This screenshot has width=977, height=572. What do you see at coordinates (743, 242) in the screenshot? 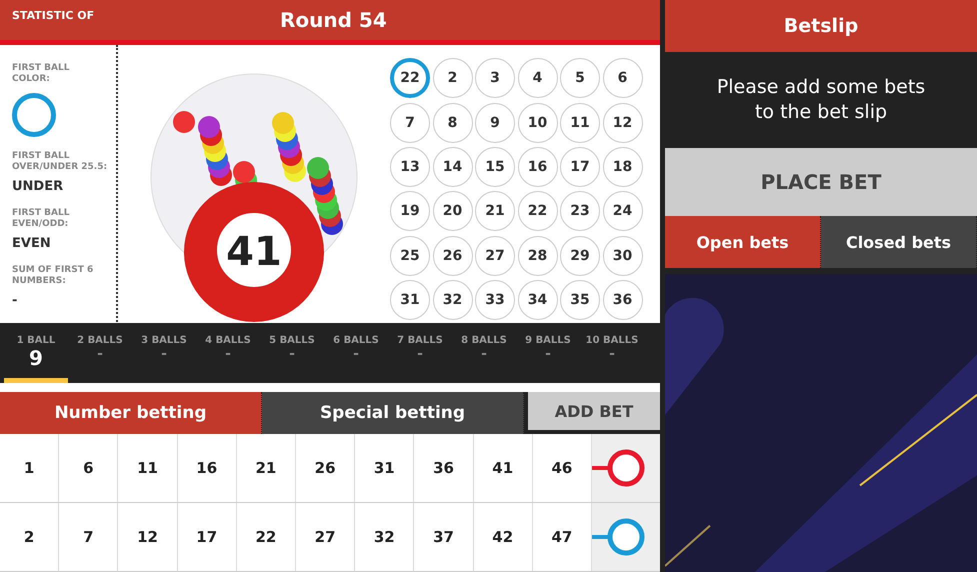
I see `bets-tab: Open bets` at bounding box center [743, 242].